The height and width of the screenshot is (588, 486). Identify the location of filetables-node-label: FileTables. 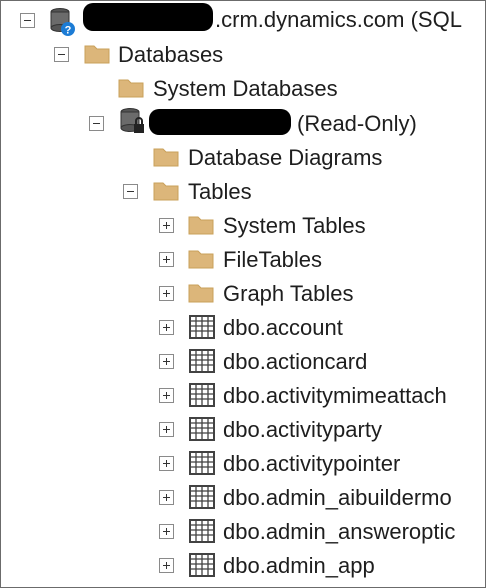
(272, 260).